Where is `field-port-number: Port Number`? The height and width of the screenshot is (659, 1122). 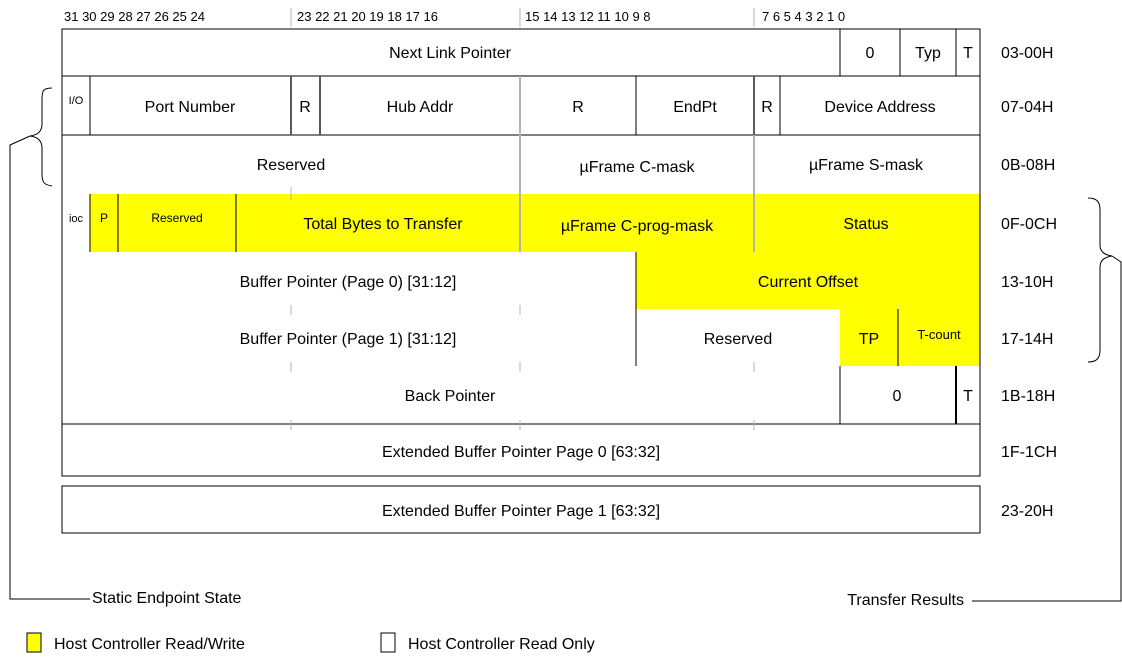 field-port-number: Port Number is located at coordinates (190, 107).